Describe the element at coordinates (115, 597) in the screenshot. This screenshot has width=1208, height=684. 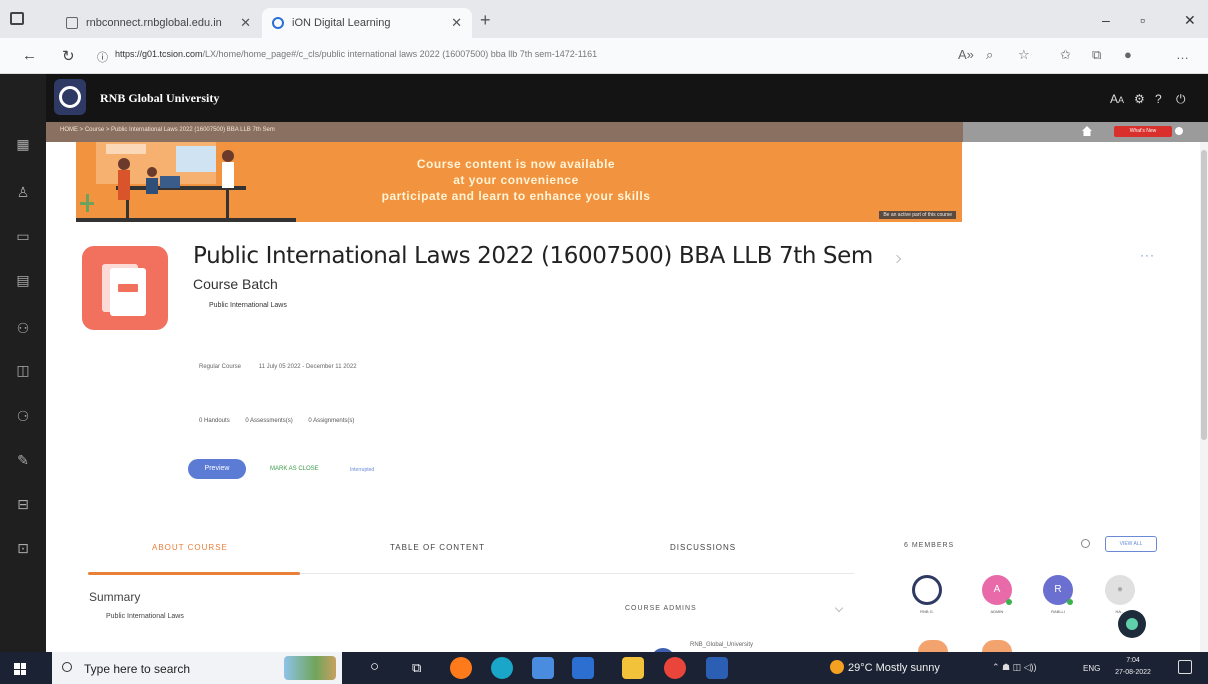
I see `summary-heading: Summary` at that location.